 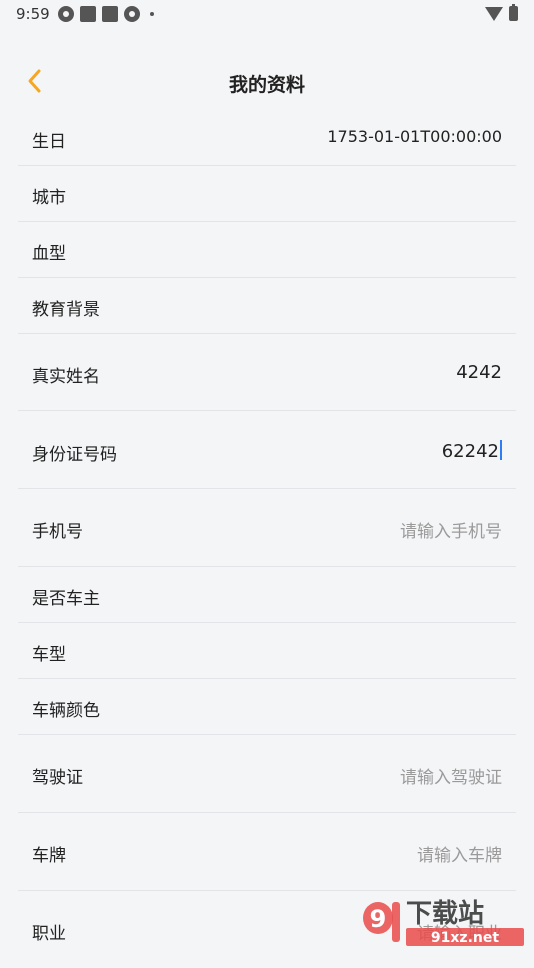 What do you see at coordinates (49, 934) in the screenshot?
I see `occupation-label: 职业` at bounding box center [49, 934].